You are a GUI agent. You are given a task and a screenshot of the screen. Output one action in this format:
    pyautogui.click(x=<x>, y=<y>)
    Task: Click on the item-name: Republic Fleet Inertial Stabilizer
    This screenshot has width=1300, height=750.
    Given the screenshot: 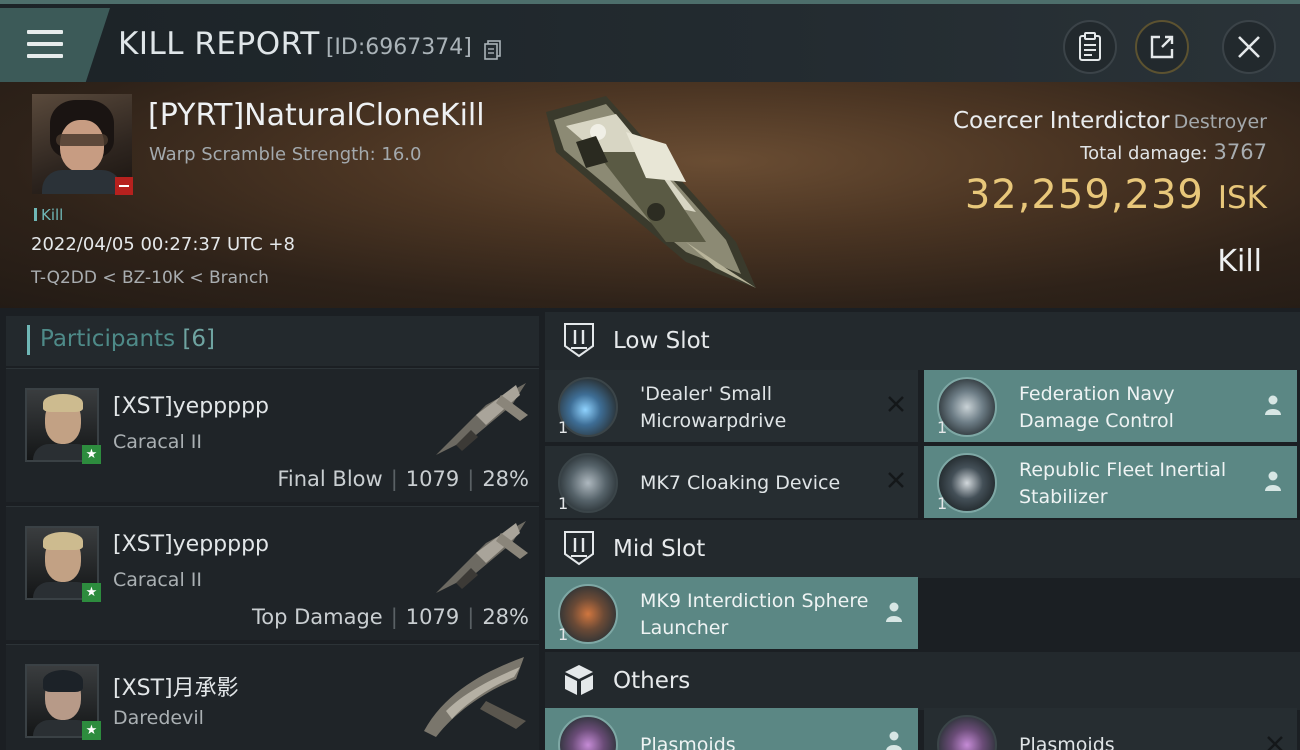 What is the action you would take?
    pyautogui.click(x=1123, y=483)
    